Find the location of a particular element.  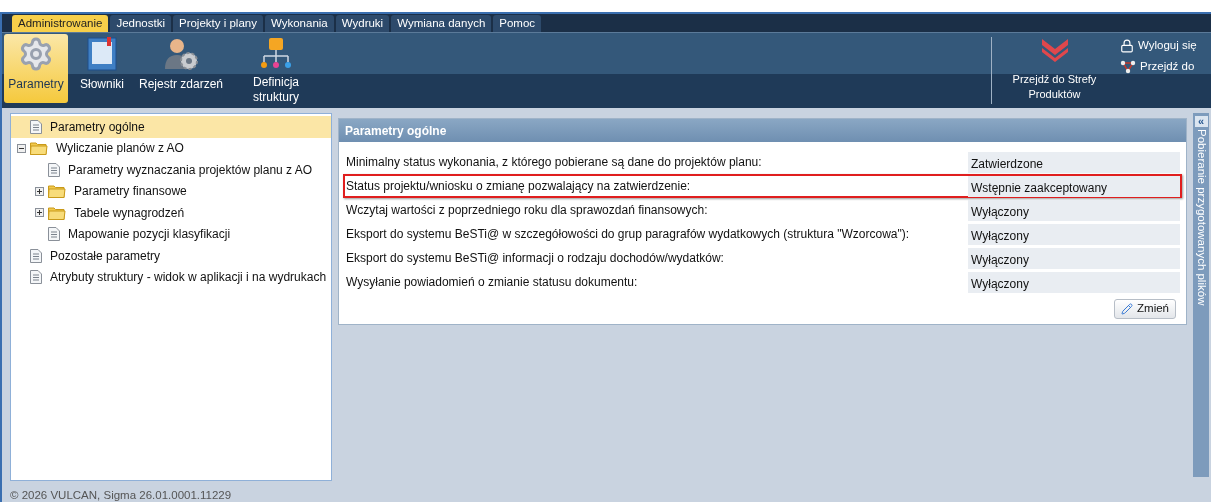

footer-text: © 2026 VULCAN, Sigma 26.01.0001.11229 is located at coordinates (121, 495).